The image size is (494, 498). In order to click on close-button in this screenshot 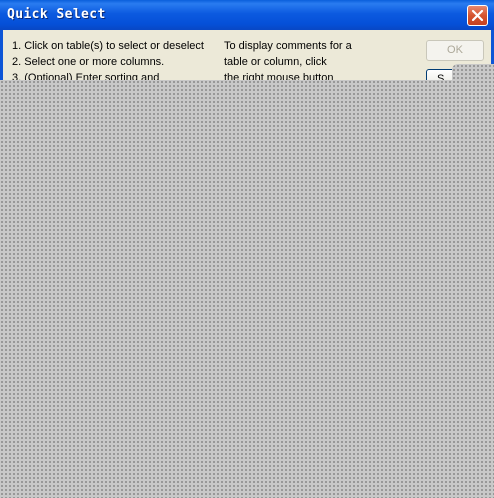, I will do `click(477, 15)`.